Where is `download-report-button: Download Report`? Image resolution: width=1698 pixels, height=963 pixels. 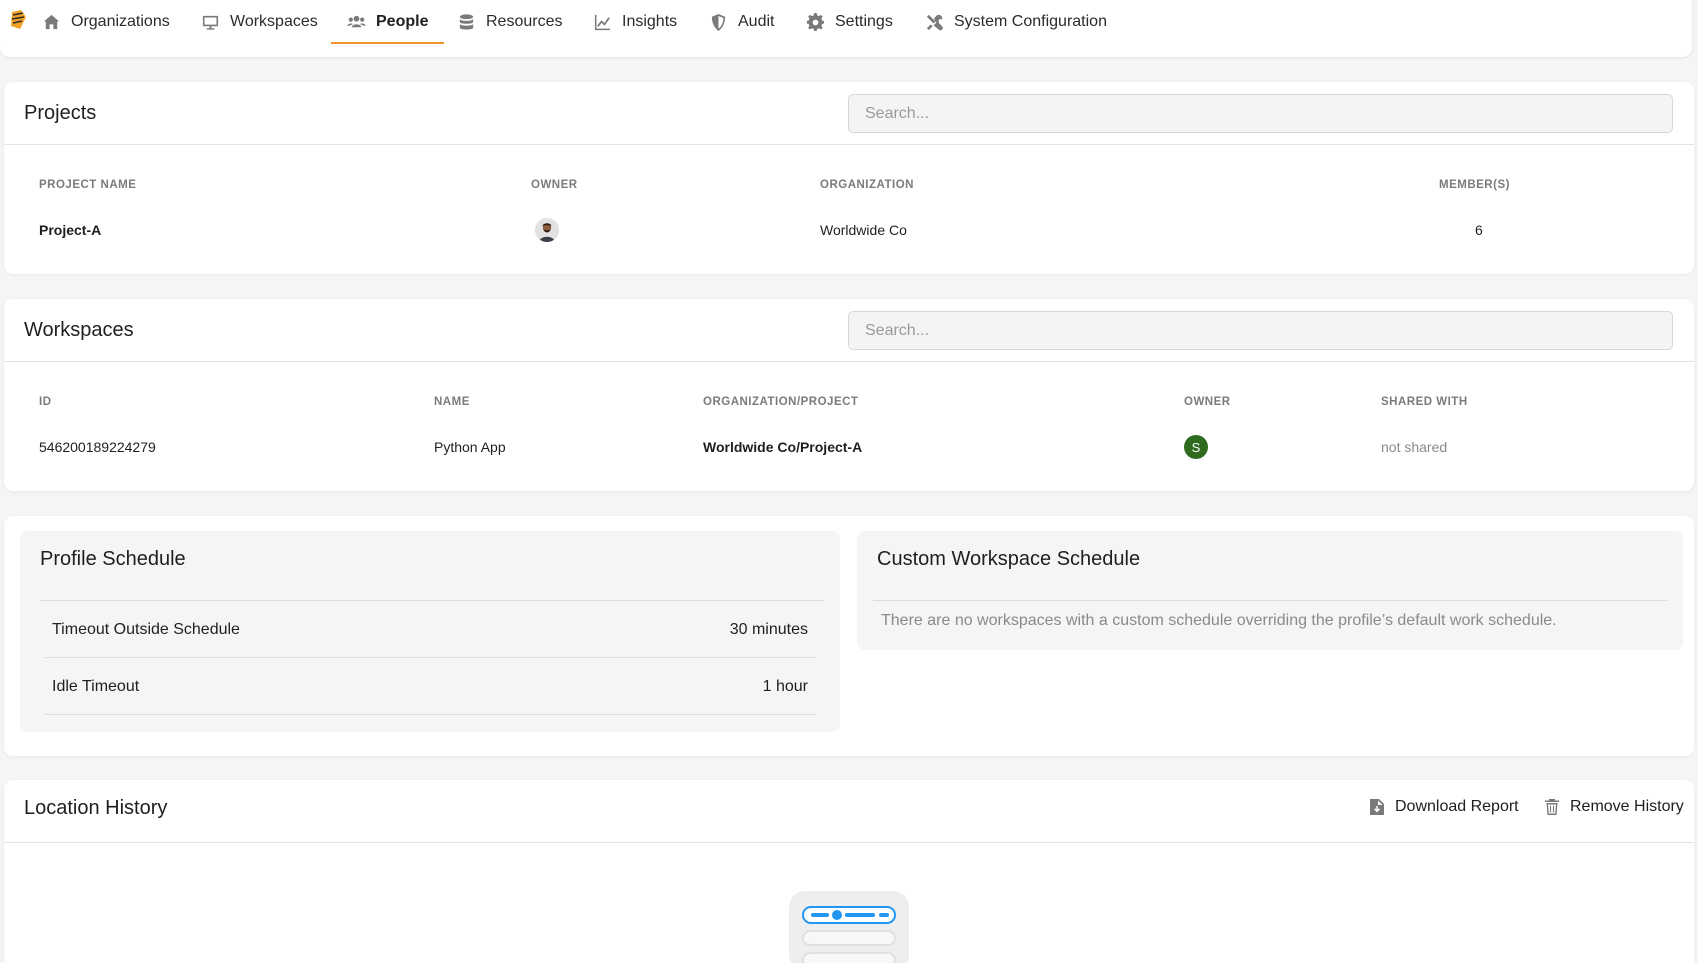 download-report-button: Download Report is located at coordinates (1444, 807).